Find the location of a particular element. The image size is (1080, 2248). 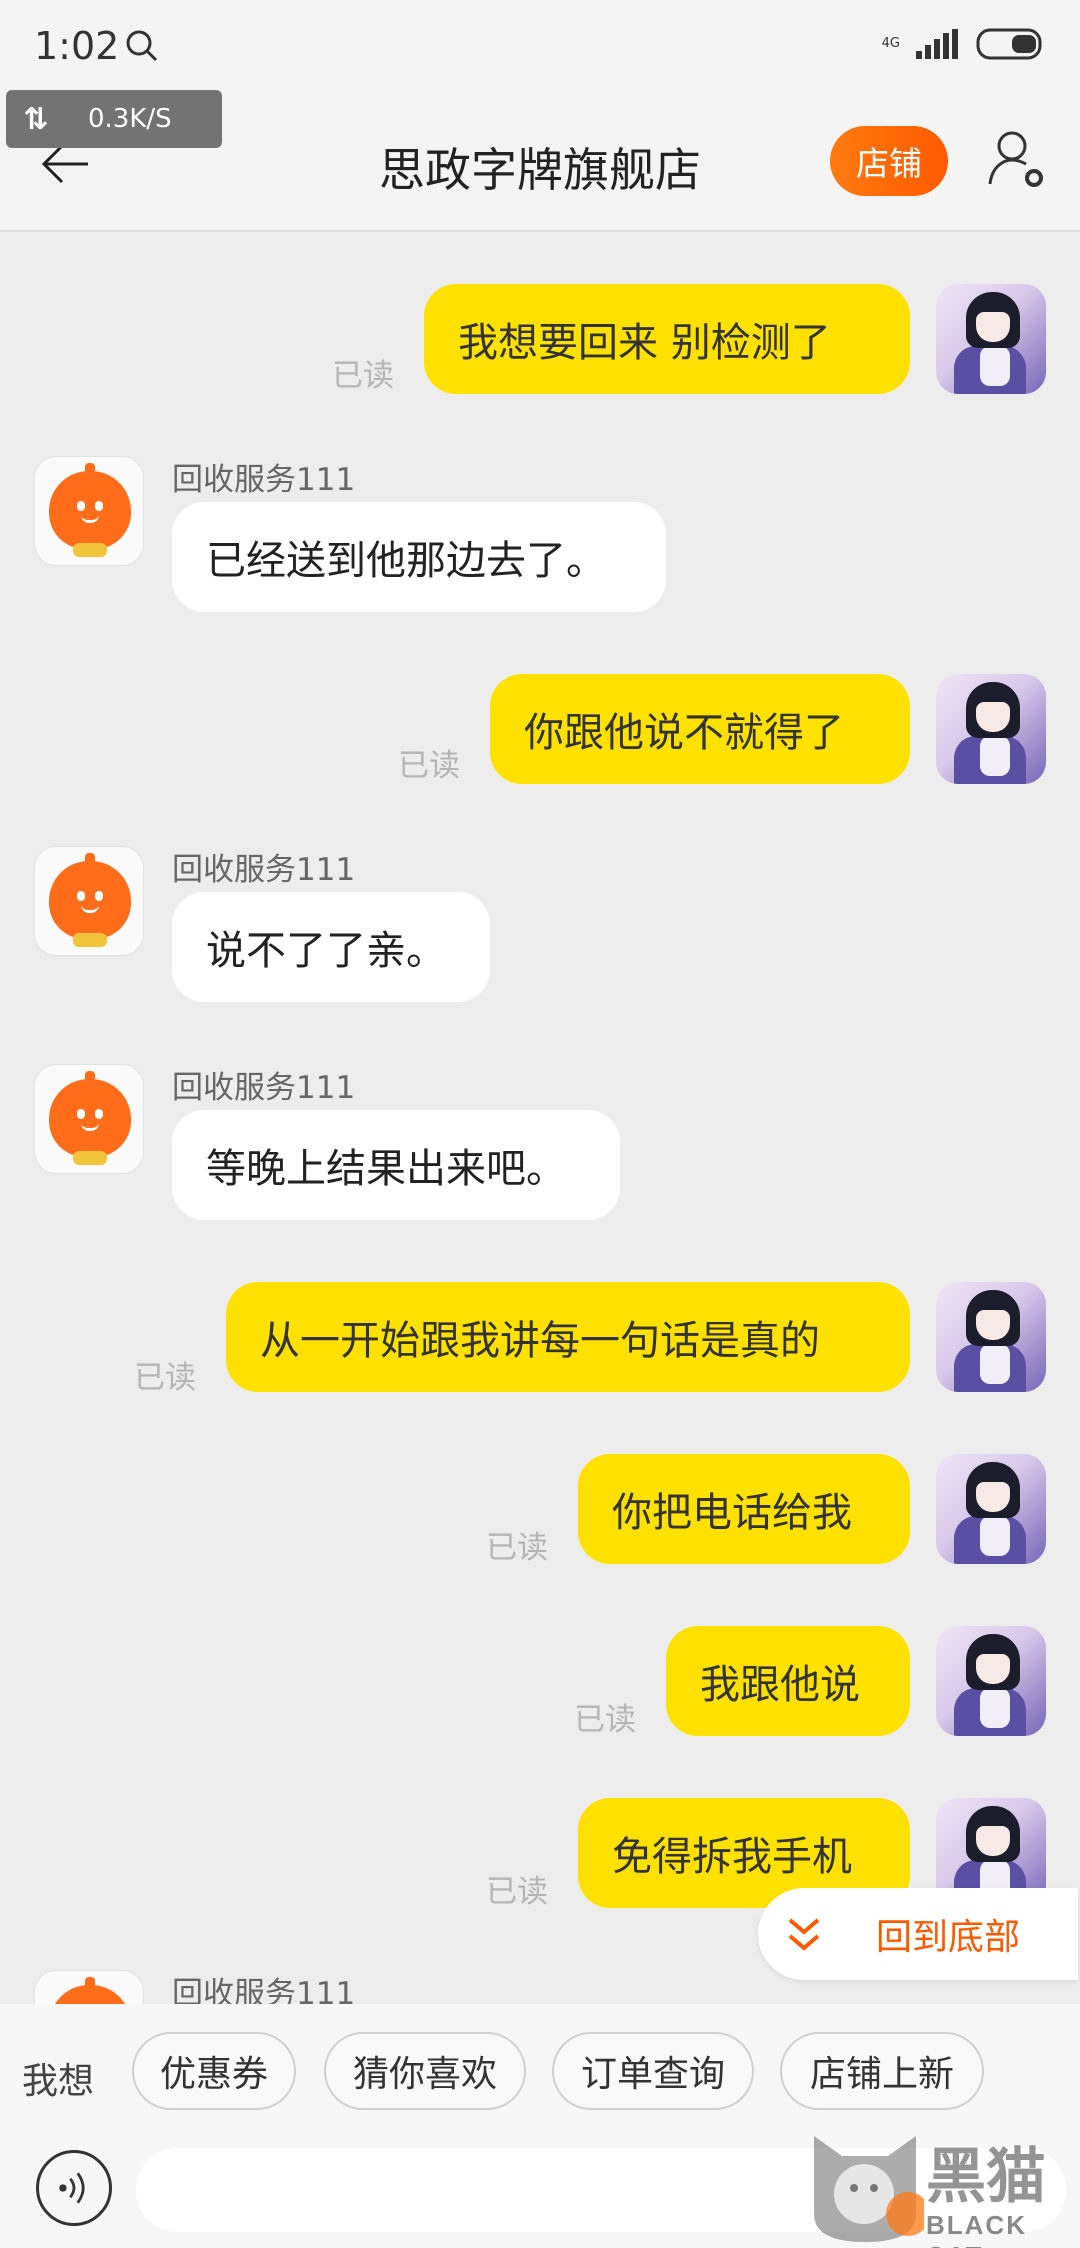

search-icon is located at coordinates (142, 46).